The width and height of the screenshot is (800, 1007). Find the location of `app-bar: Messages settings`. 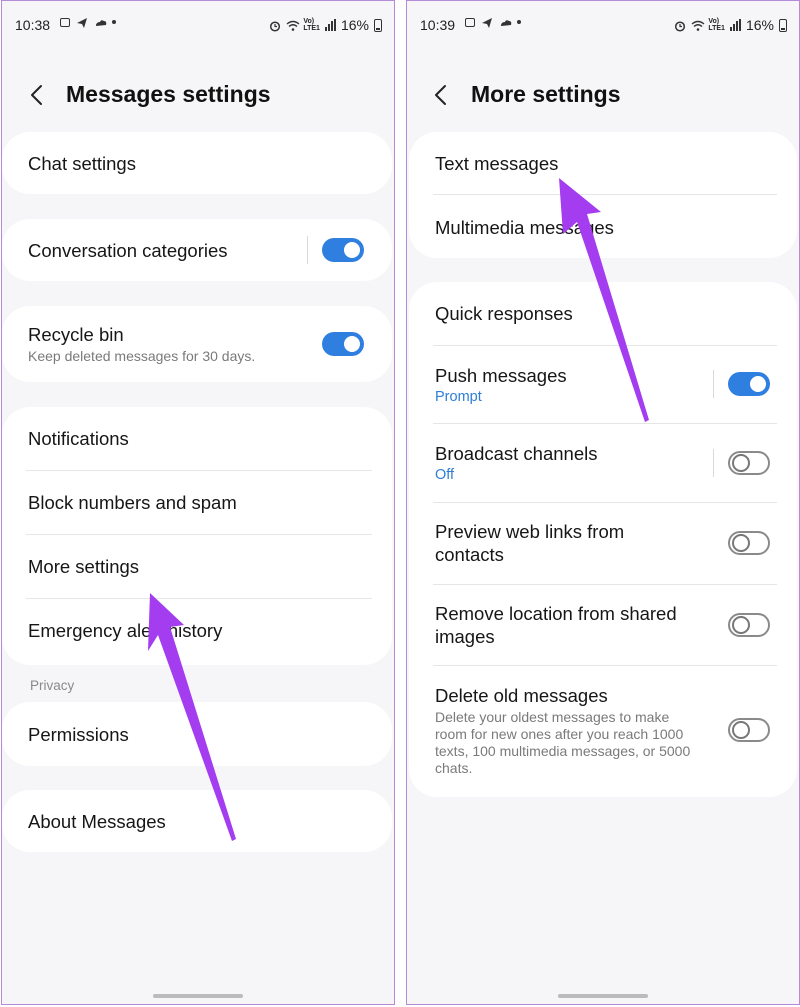

app-bar: Messages settings is located at coordinates (198, 96).